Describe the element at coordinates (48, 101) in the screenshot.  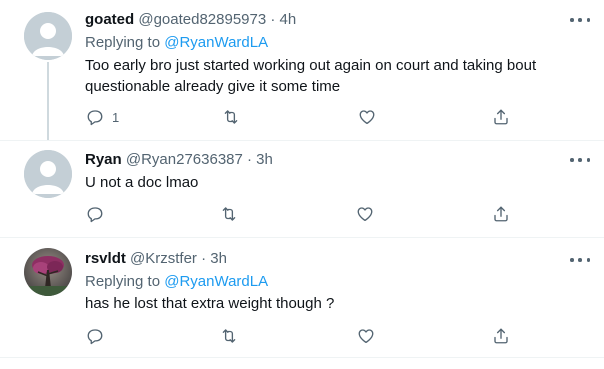
I see `thread-connector-line` at that location.